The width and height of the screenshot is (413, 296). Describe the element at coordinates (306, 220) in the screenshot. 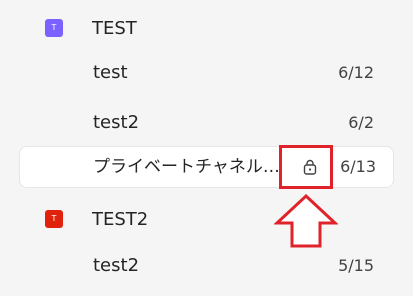

I see `annotation-up-arrow-icon` at that location.